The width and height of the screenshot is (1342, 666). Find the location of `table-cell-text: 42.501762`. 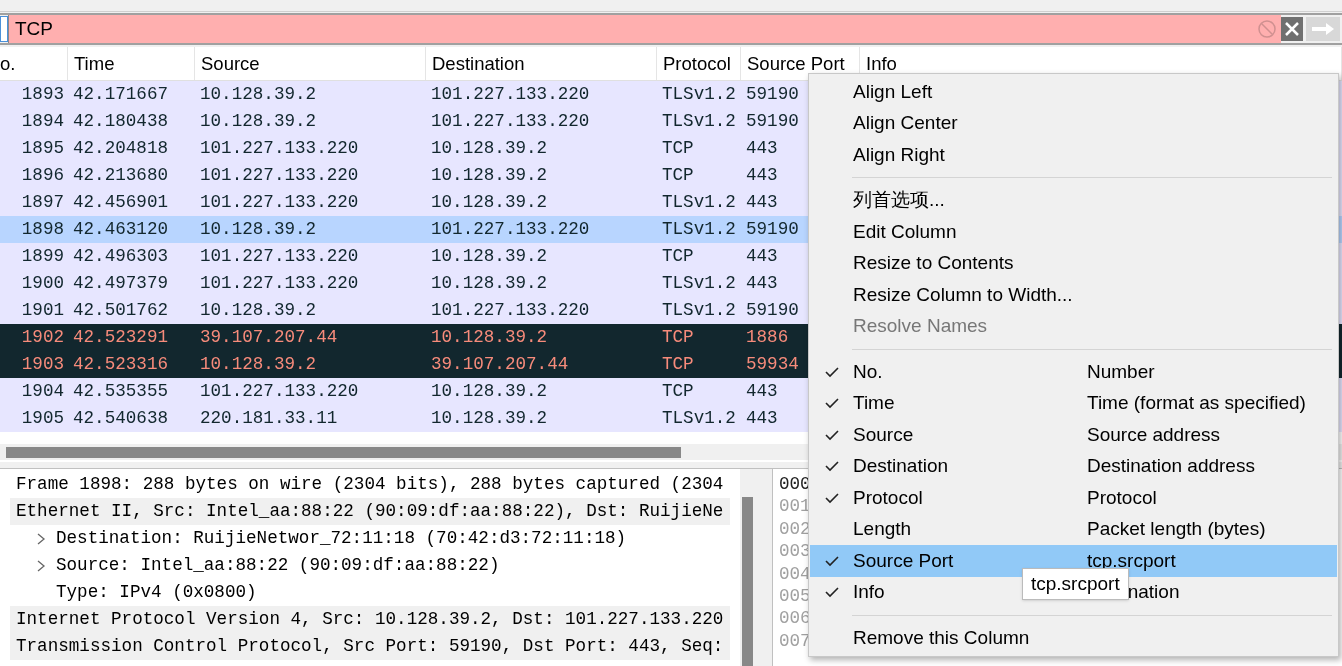

table-cell-text: 42.501762 is located at coordinates (121, 311).